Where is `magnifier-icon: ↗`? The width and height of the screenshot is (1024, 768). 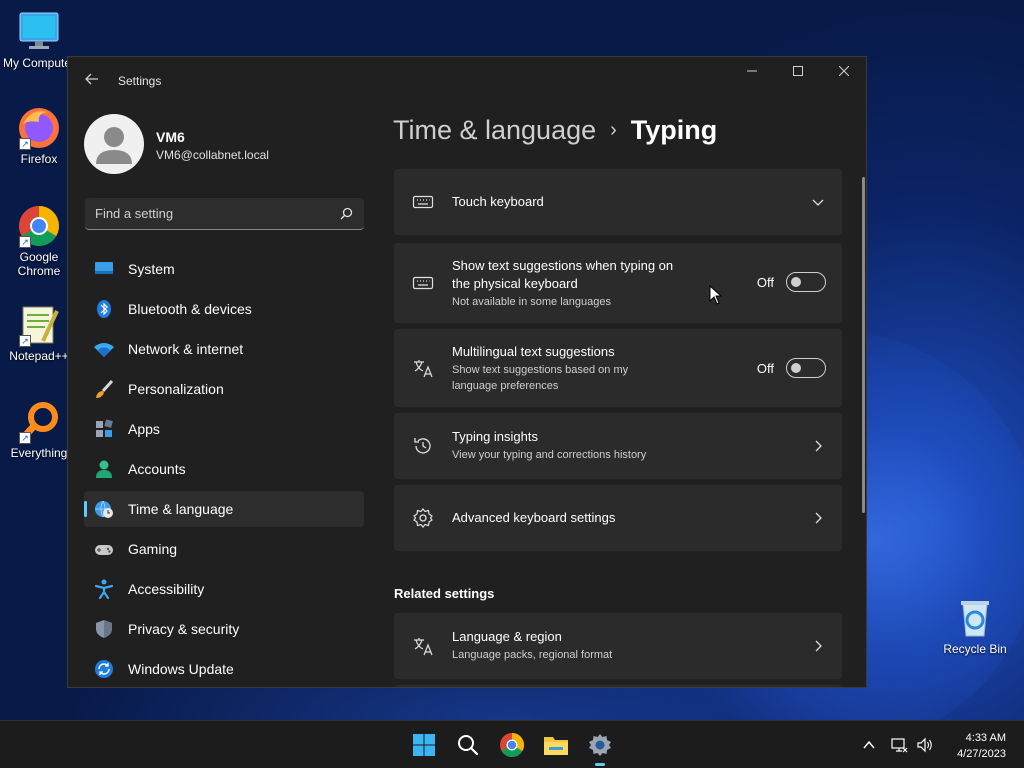
magnifier-icon: ↗ is located at coordinates (39, 422).